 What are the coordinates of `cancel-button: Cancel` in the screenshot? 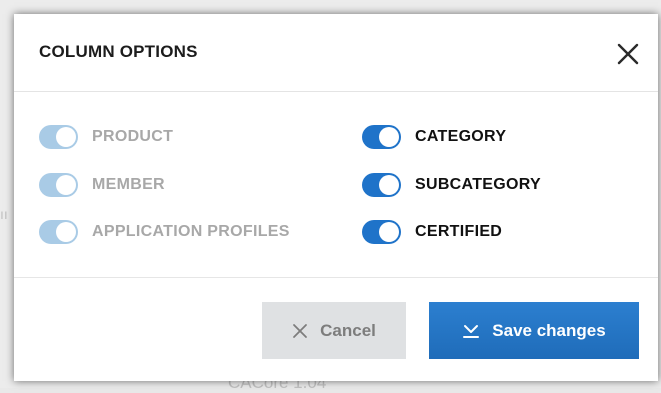 It's located at (334, 330).